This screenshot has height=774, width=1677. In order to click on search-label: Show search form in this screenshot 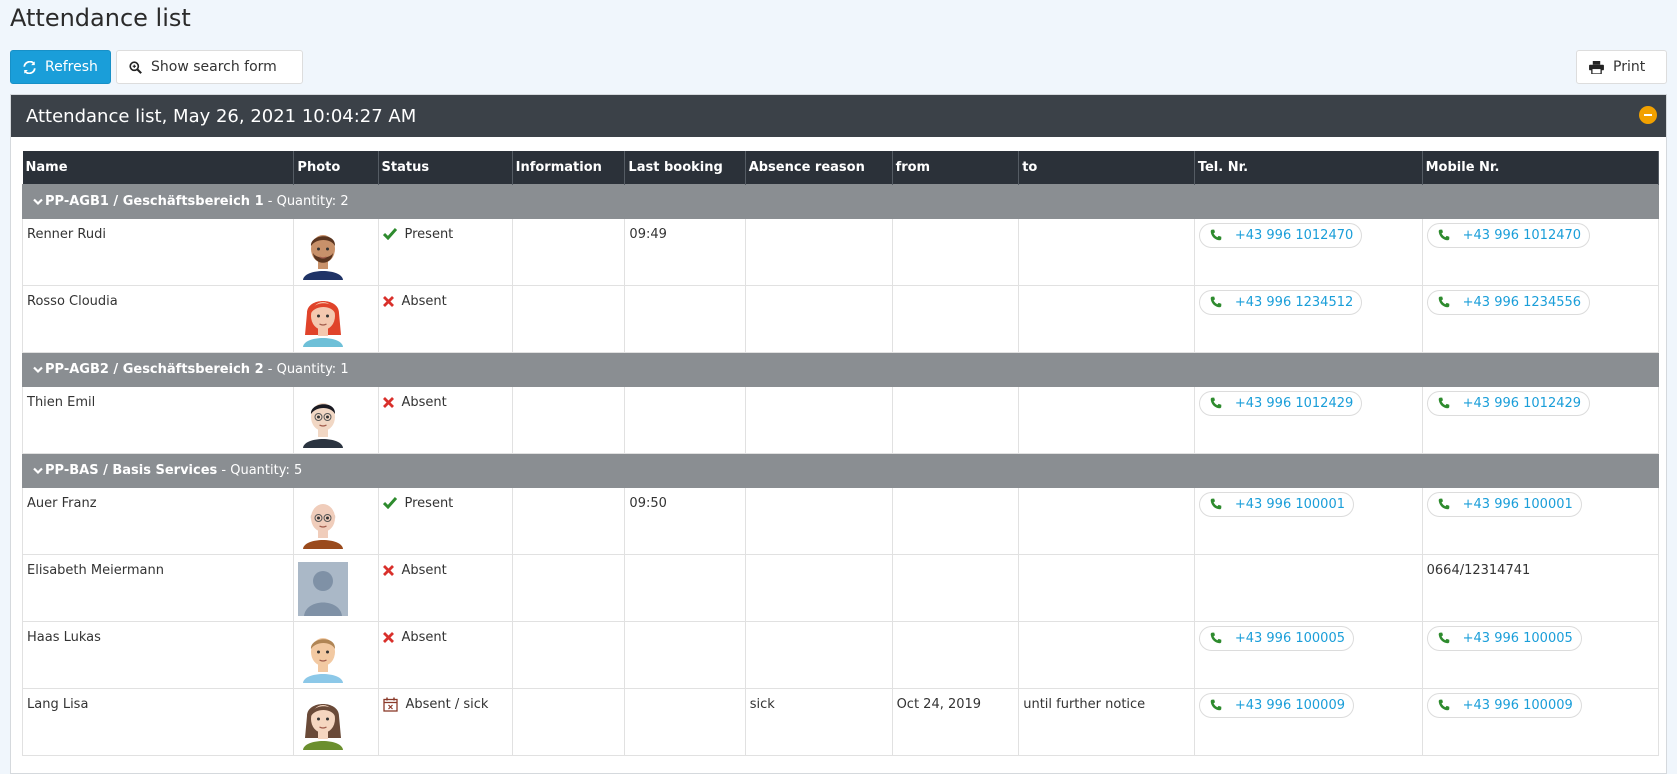, I will do `click(214, 67)`.